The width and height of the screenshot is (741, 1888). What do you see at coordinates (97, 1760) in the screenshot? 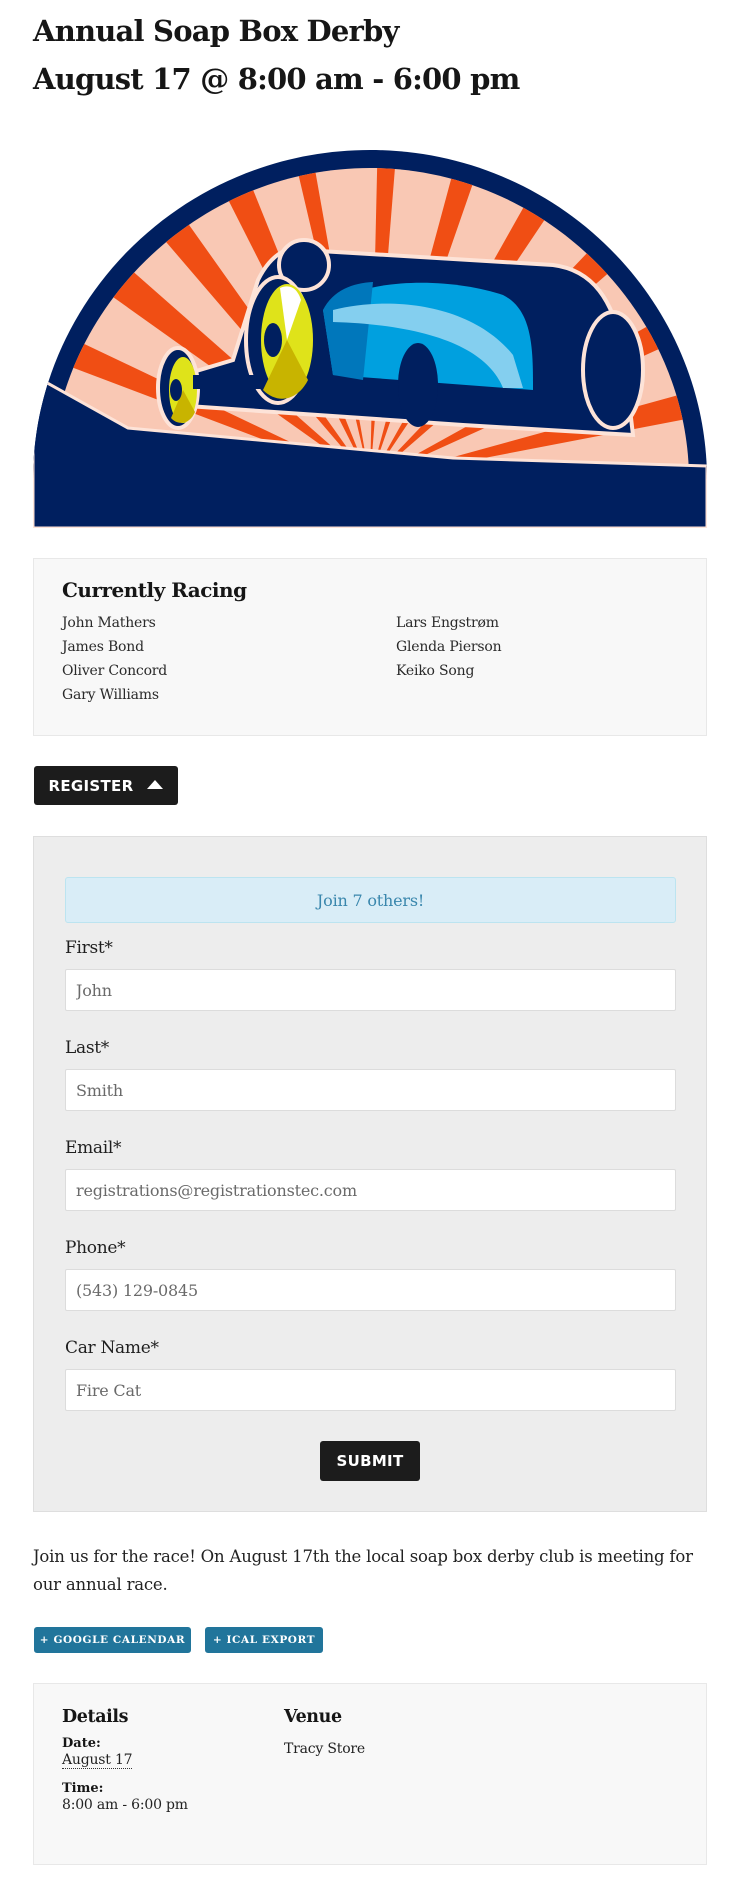
I see `date-value: August 17` at bounding box center [97, 1760].